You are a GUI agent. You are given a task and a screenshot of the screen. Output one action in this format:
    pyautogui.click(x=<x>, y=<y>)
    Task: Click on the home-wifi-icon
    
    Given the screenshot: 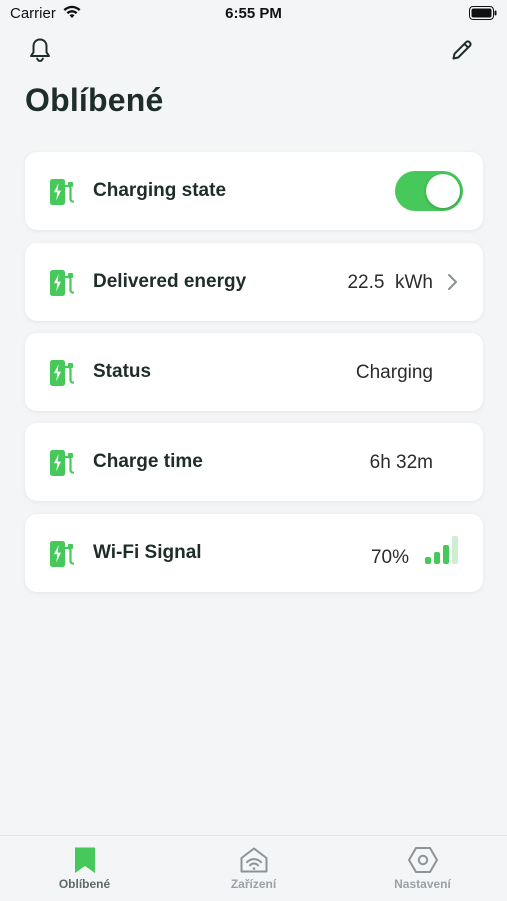 What is the action you would take?
    pyautogui.click(x=253, y=860)
    